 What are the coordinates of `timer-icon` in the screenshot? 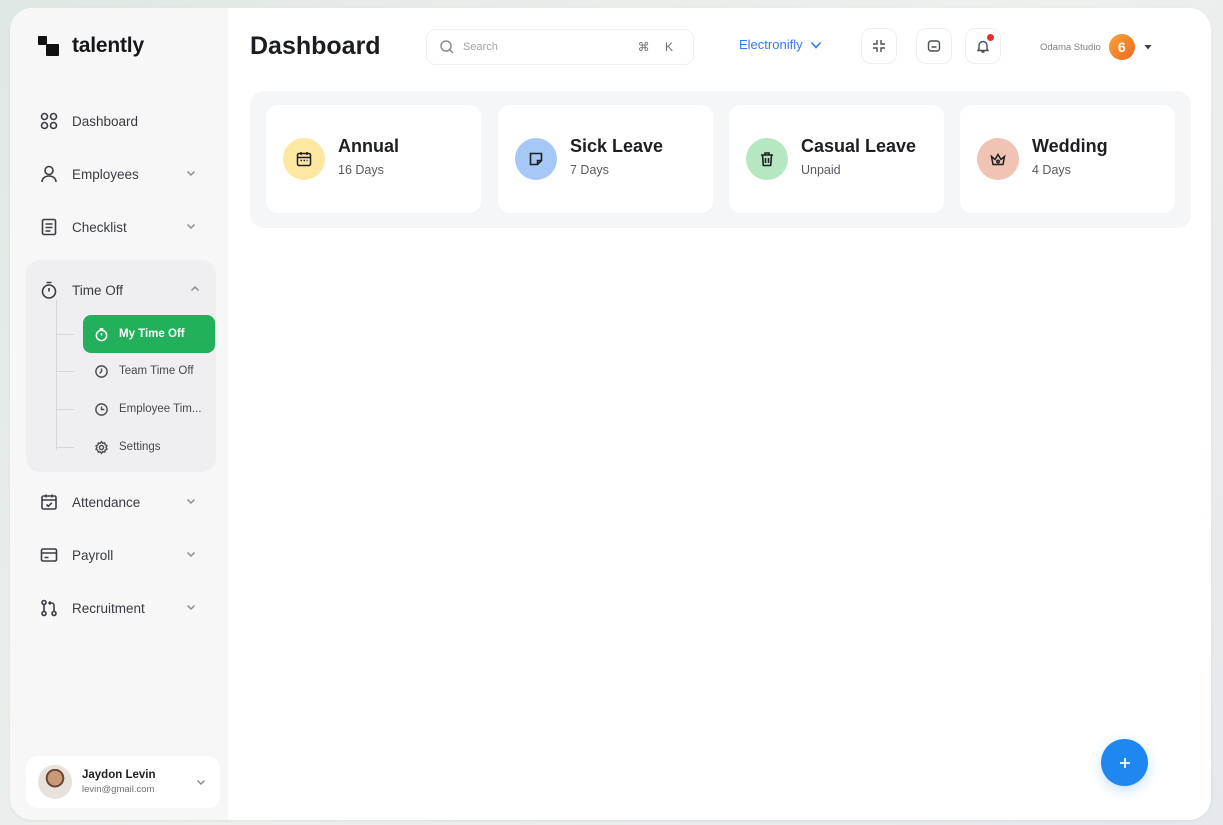 It's located at (101, 334).